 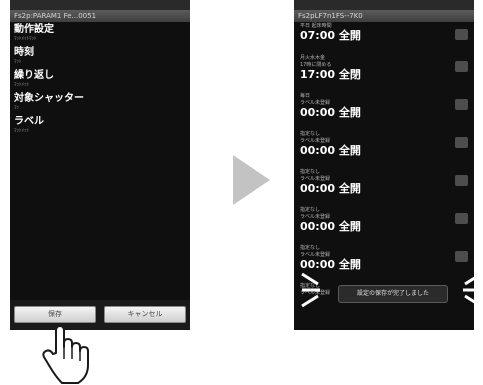 I want to click on setting-repeat: 繰り返し ﾏｯﾄﾒｯﾄ, so click(x=100, y=79).